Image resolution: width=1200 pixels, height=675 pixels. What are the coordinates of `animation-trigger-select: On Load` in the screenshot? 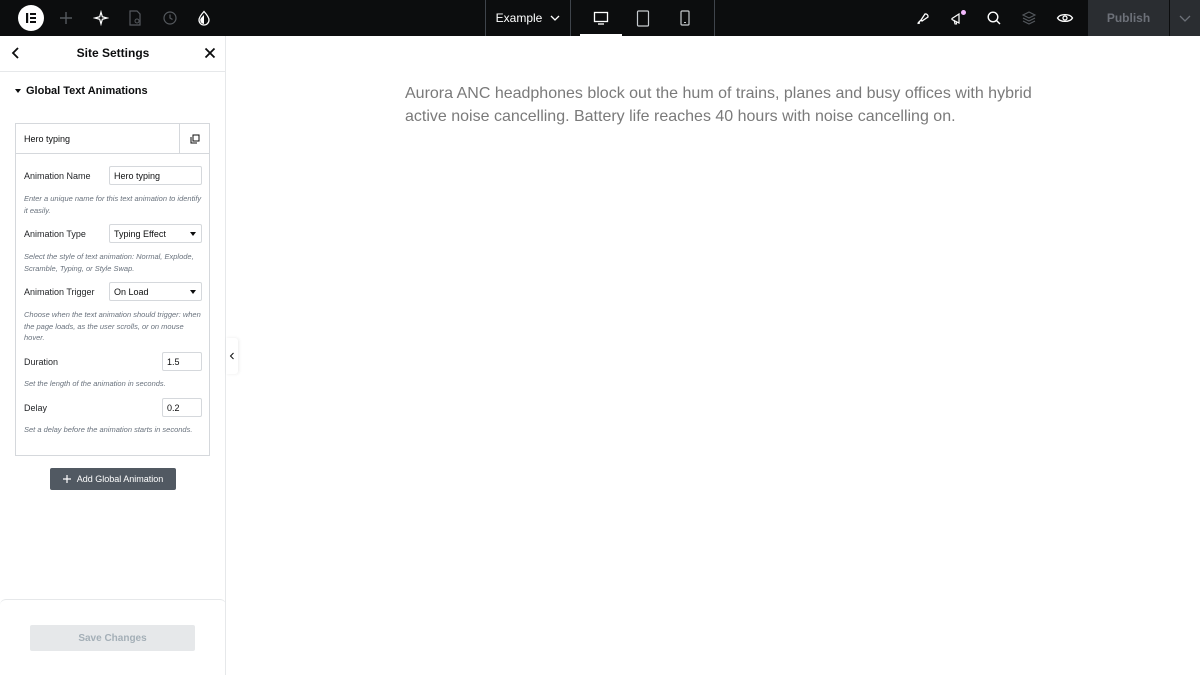 It's located at (155, 291).